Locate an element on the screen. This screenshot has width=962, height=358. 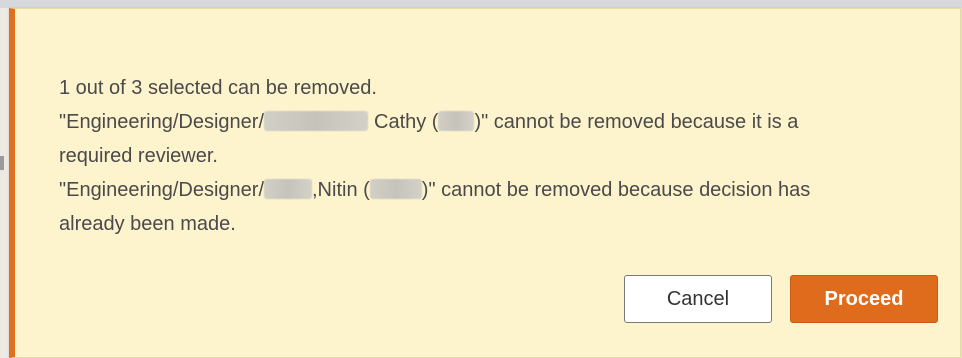
item1-name: Cathy ( is located at coordinates (406, 122).